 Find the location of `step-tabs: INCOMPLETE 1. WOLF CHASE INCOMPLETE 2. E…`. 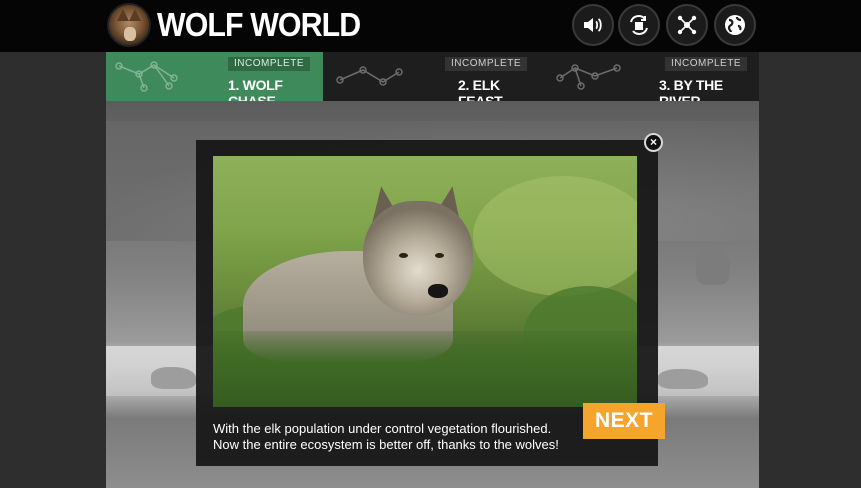

step-tabs: INCOMPLETE 1. WOLF CHASE INCOMPLETE 2. E… is located at coordinates (432, 80).